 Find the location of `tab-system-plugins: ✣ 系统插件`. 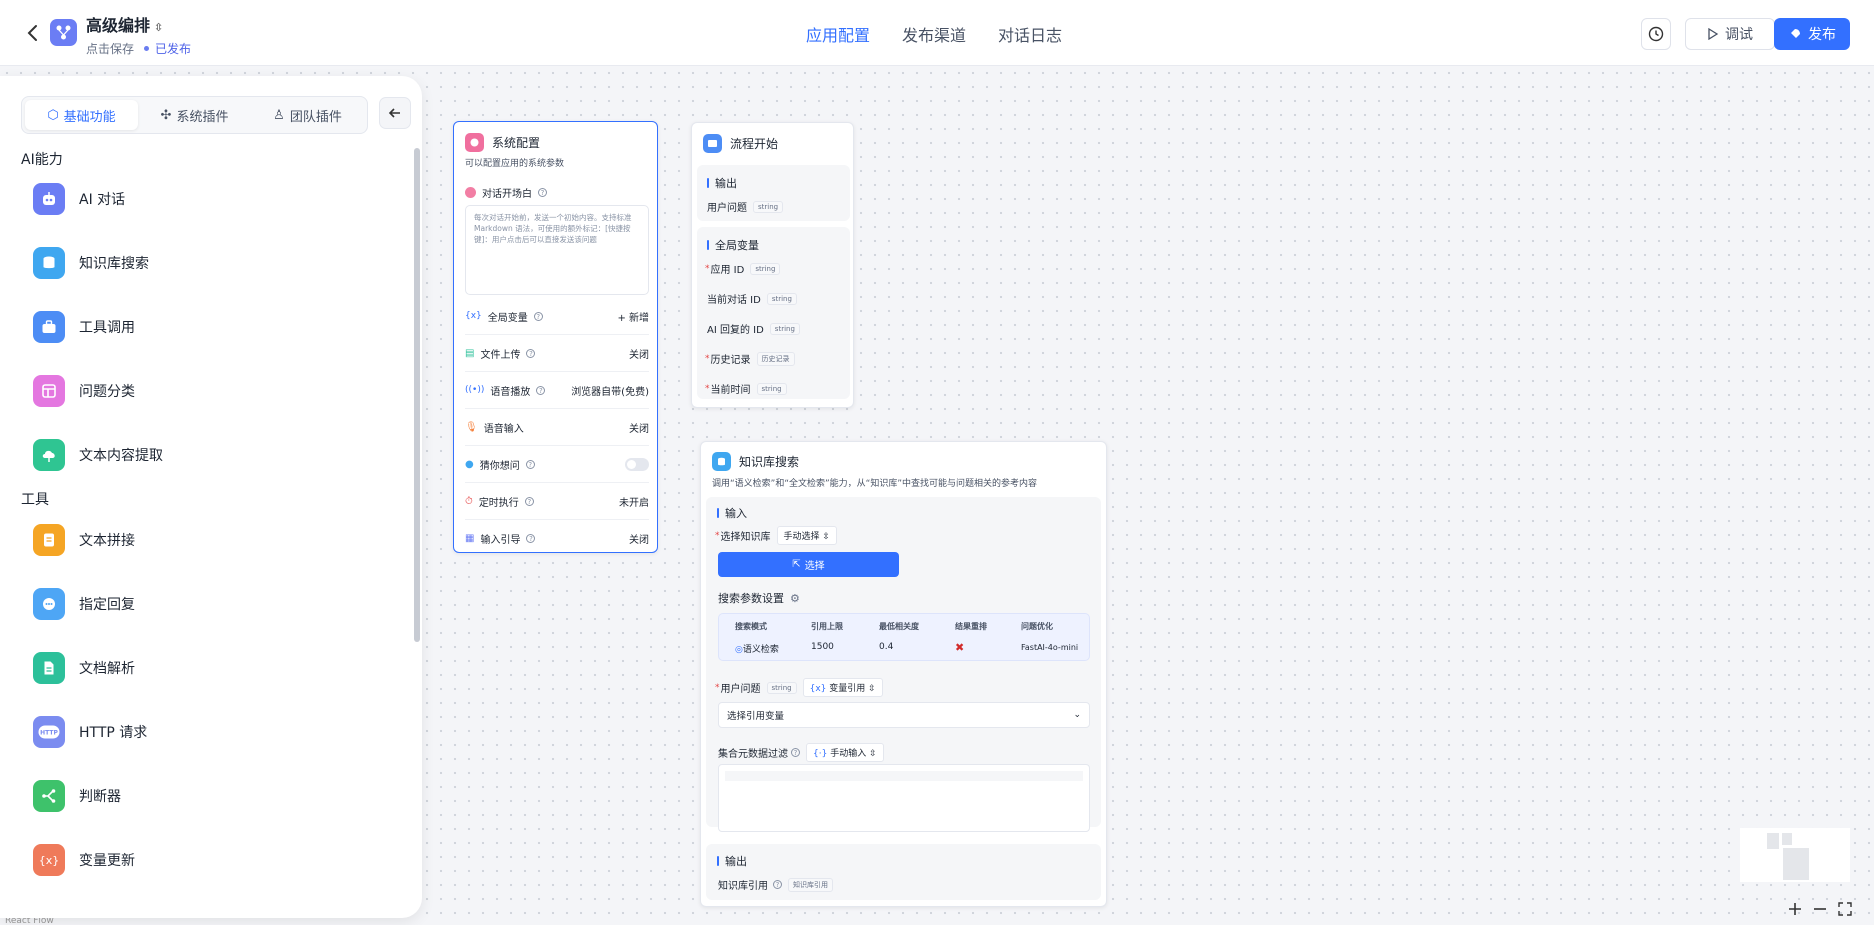

tab-system-plugins: ✣ 系统插件 is located at coordinates (194, 115).